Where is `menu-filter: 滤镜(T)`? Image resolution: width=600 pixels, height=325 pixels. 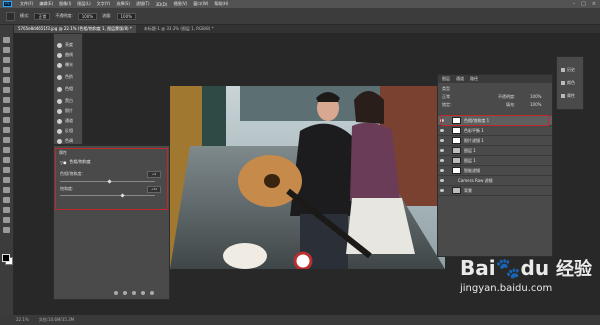 menu-filter: 滤镜(T) is located at coordinates (143, 4).